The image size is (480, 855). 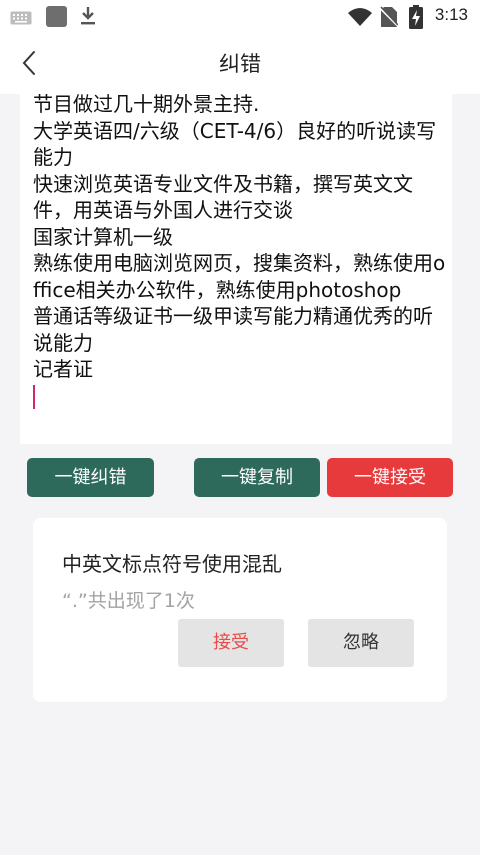 What do you see at coordinates (56, 16) in the screenshot?
I see `app-icon` at bounding box center [56, 16].